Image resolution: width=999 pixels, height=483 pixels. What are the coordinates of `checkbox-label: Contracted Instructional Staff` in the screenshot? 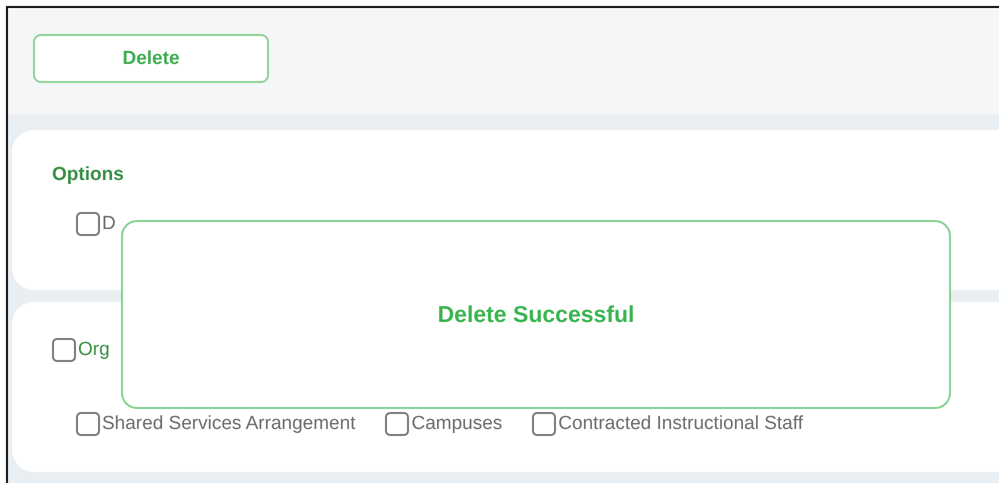 It's located at (680, 424).